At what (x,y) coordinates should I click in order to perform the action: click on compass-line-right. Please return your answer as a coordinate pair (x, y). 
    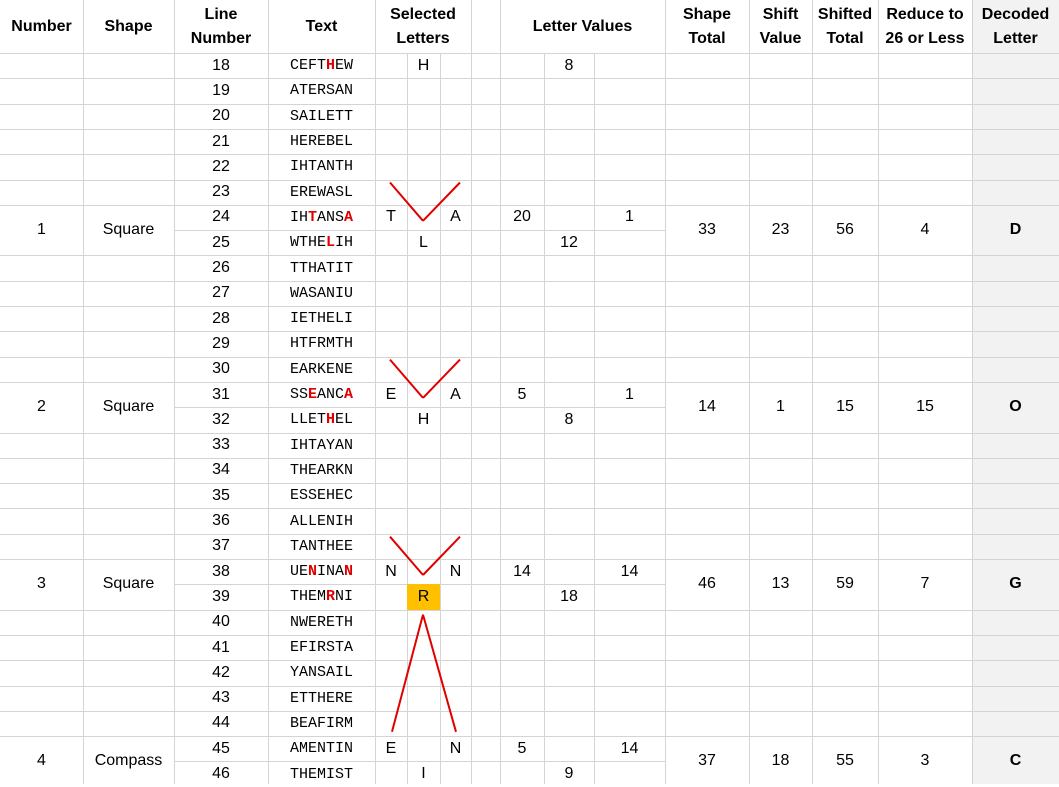
    Looking at the image, I should click on (439, 673).